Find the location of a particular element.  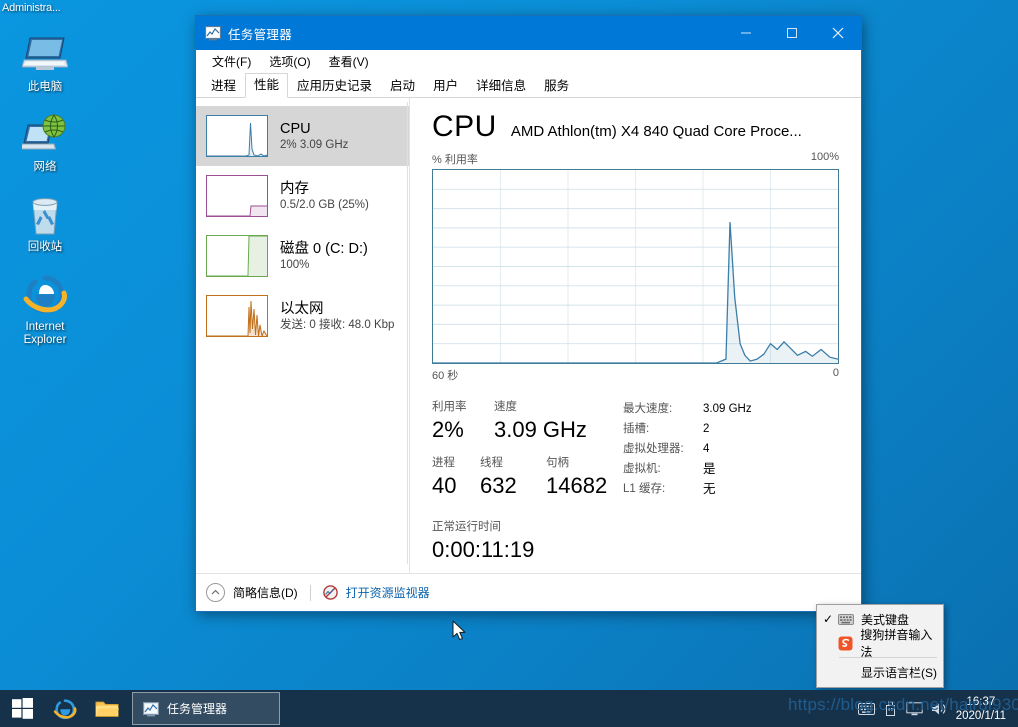

taskbar-button-label: 任务管理器 is located at coordinates (197, 709).